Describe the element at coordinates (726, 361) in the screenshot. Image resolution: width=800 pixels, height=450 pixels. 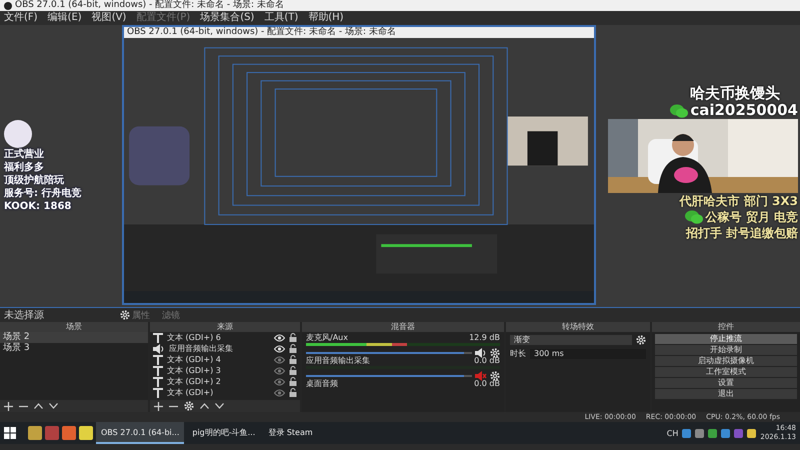
I see `control-button: 启动虚拟摄像机` at that location.